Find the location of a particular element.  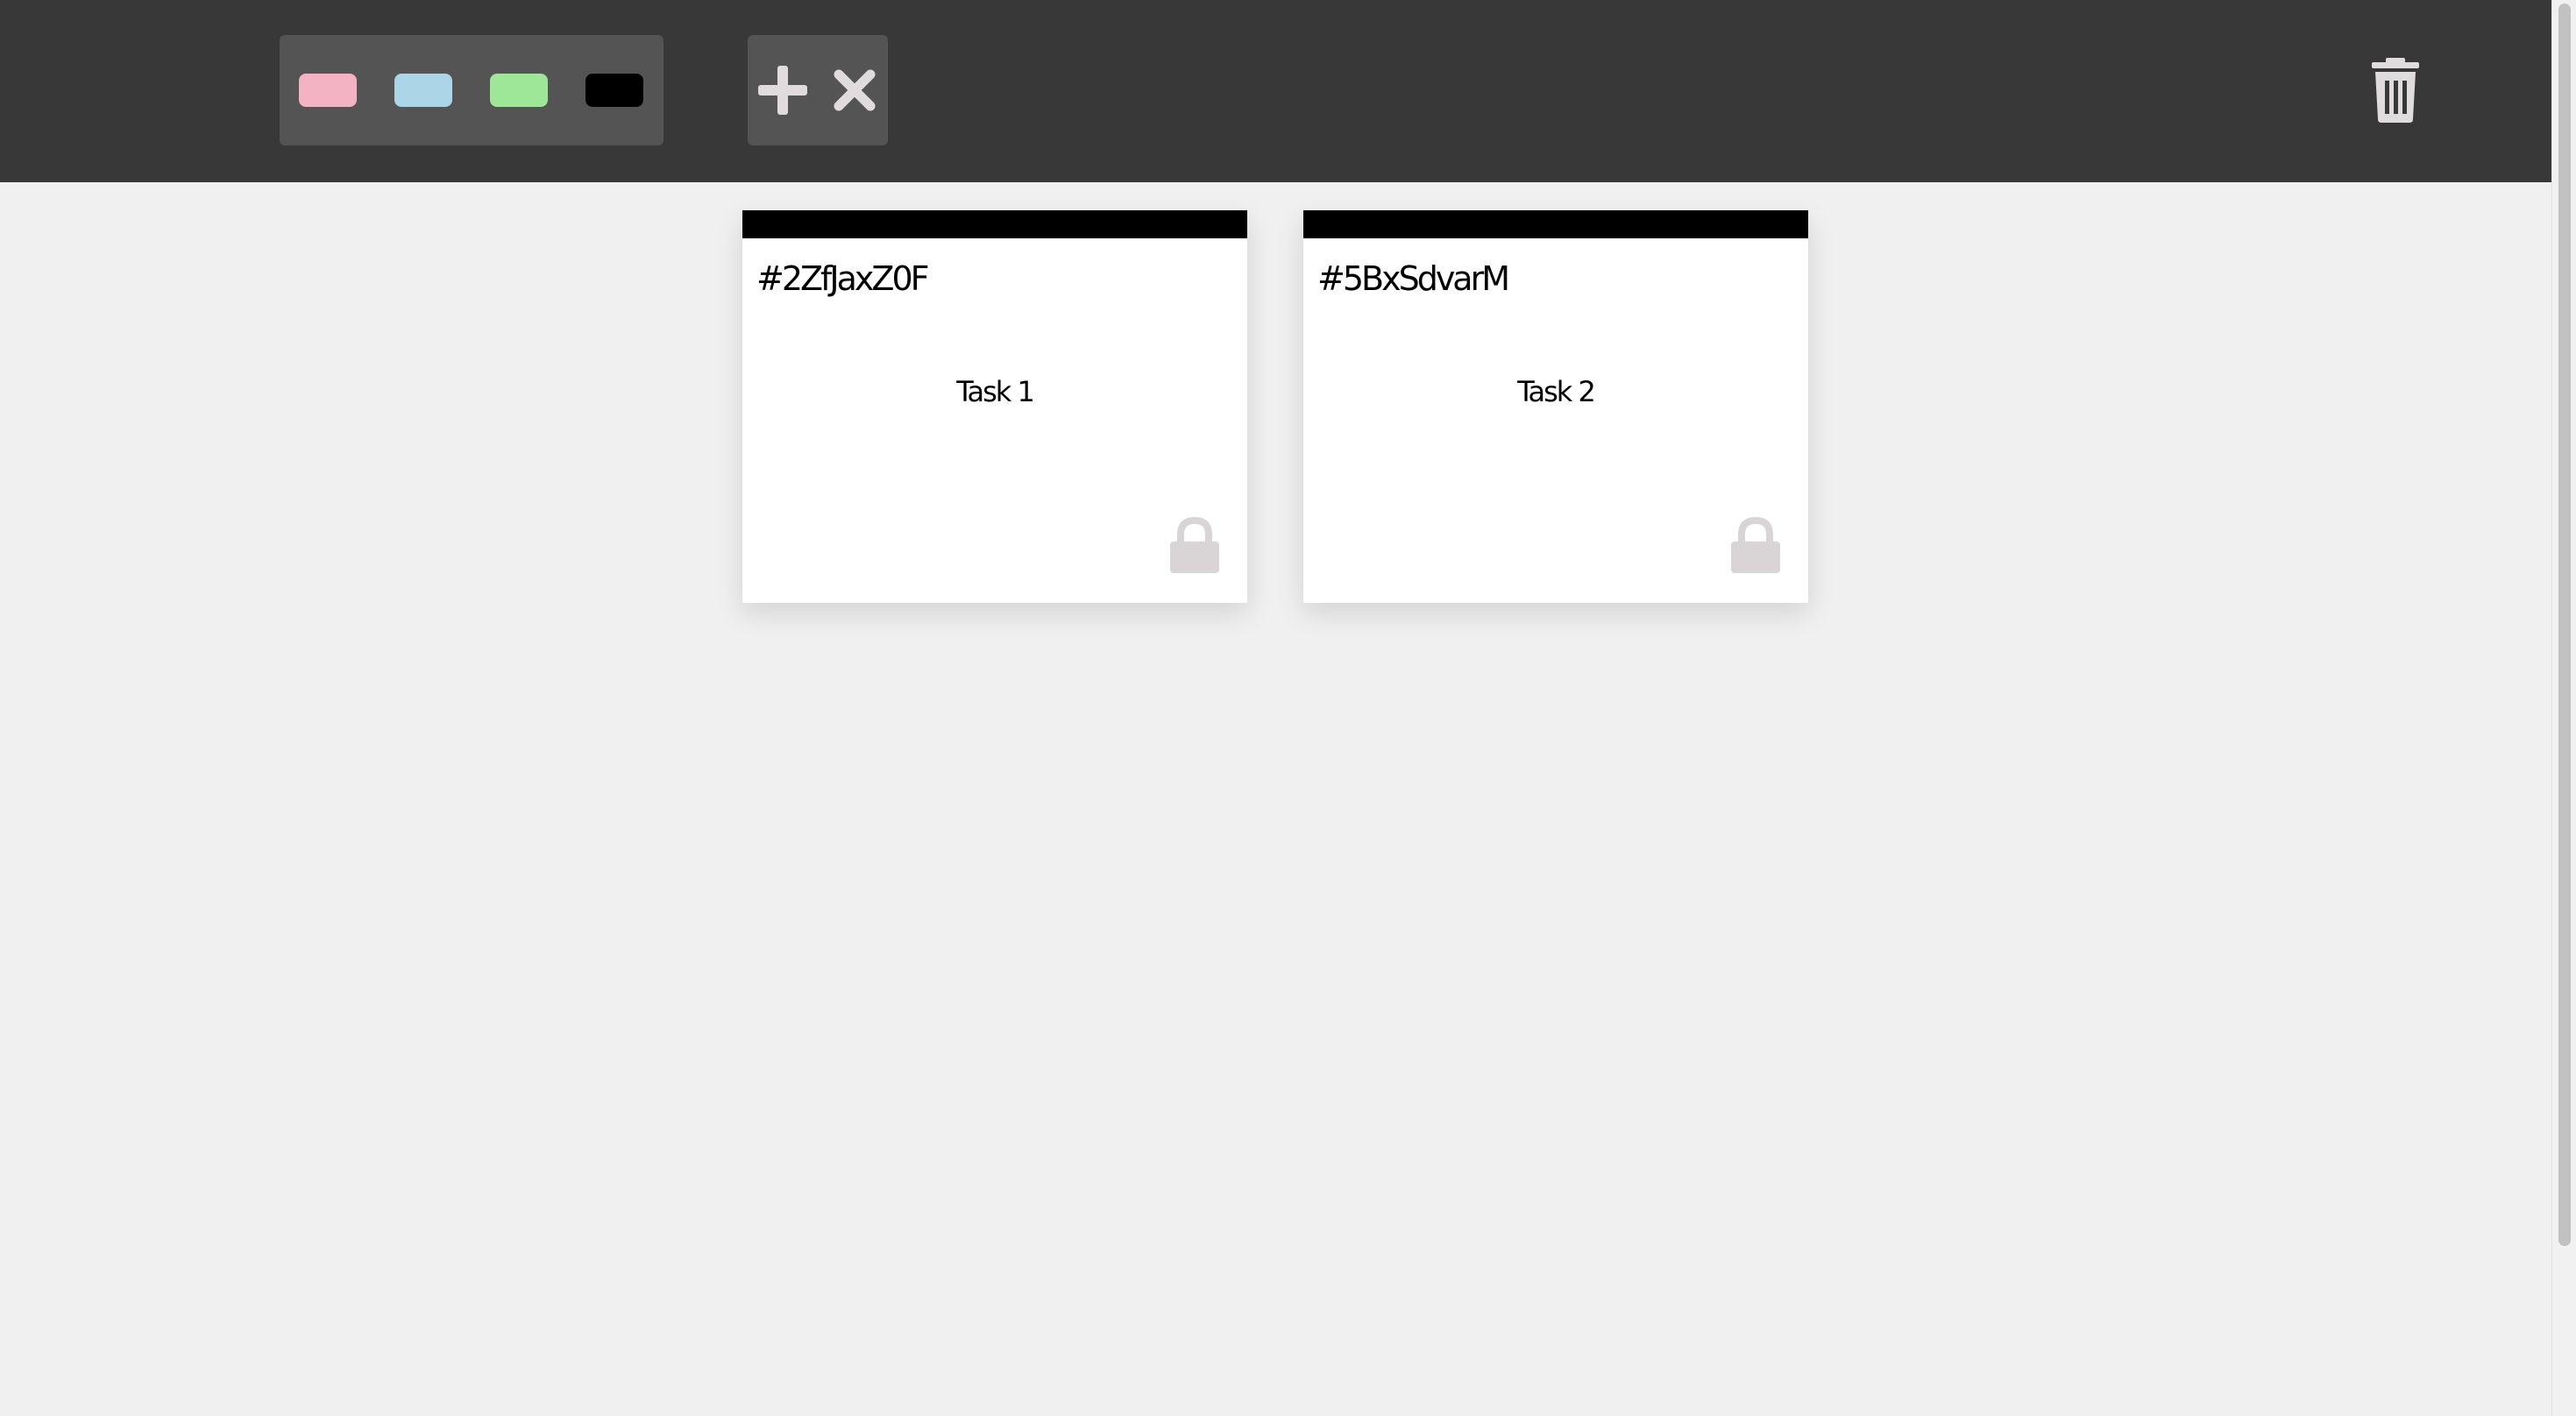

plus-icon is located at coordinates (782, 90).